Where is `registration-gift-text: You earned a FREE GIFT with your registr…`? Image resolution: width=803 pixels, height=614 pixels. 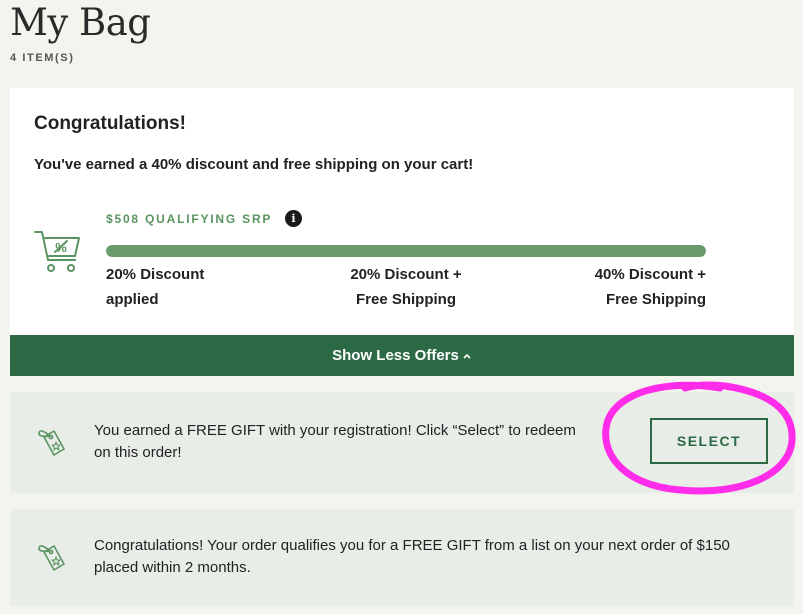 registration-gift-text: You earned a FREE GIFT with your registr… is located at coordinates (335, 441).